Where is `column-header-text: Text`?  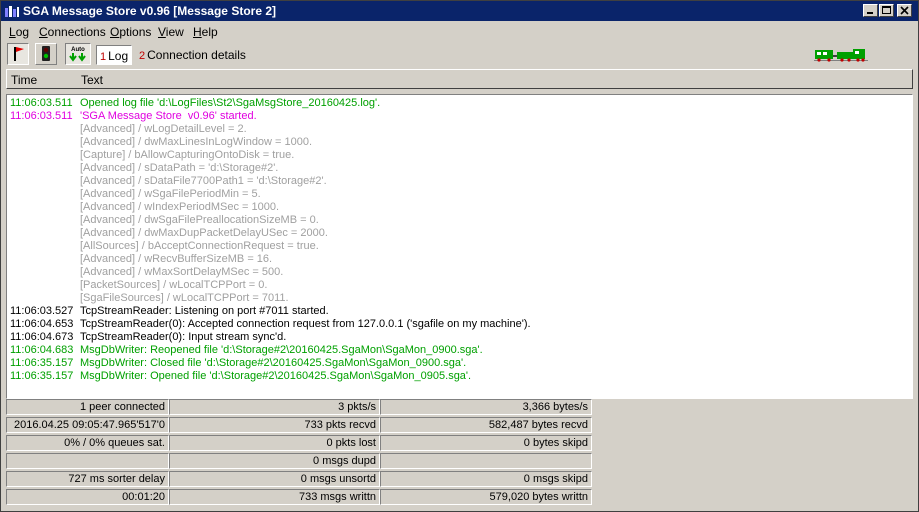 column-header-text: Text is located at coordinates (92, 80).